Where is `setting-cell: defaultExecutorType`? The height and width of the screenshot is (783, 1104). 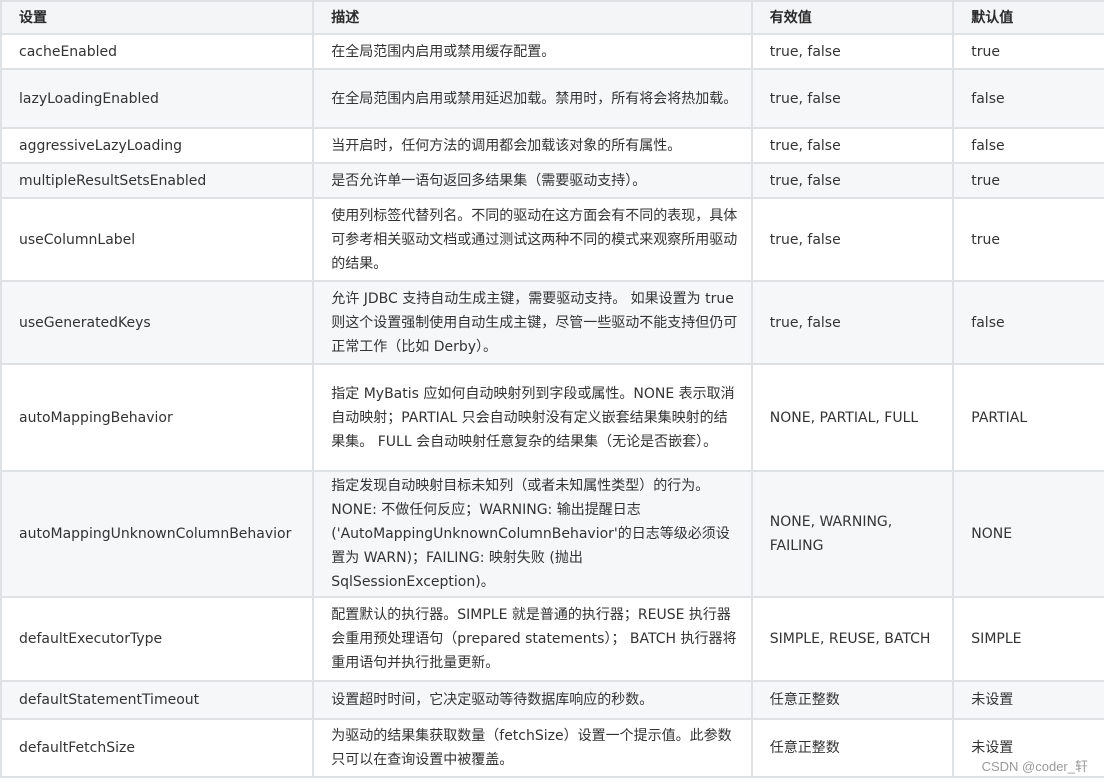
setting-cell: defaultExecutorType is located at coordinates (157, 639).